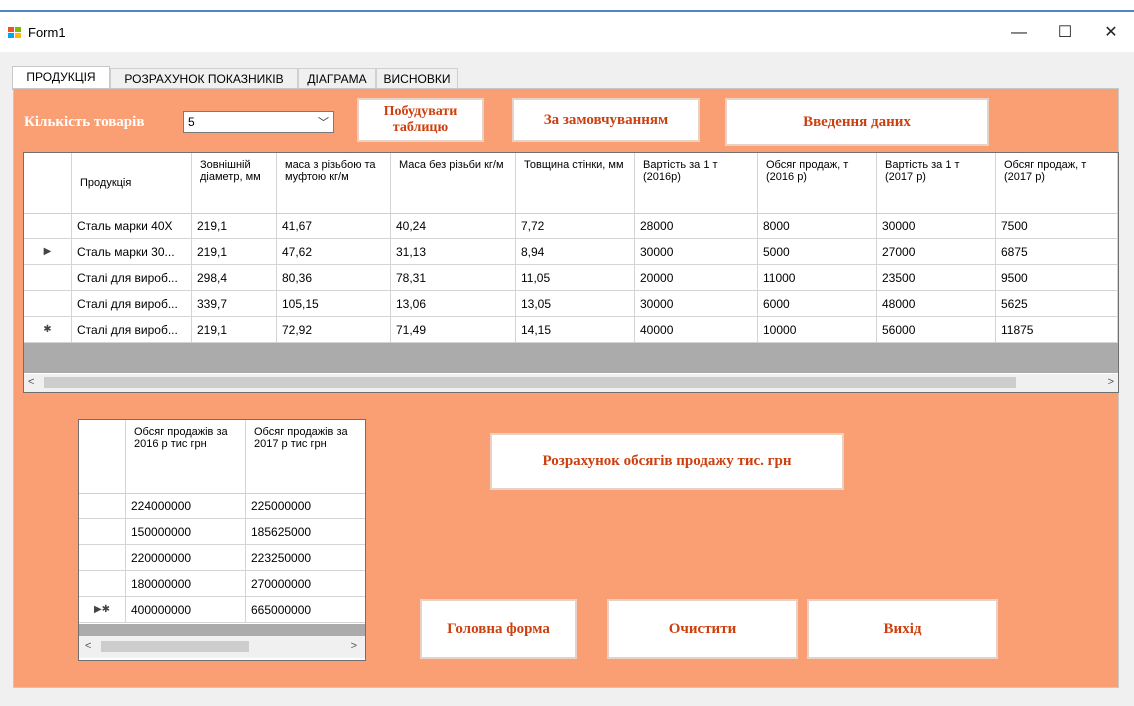 This screenshot has width=1134, height=706. I want to click on table-cell: 72,92, so click(334, 330).